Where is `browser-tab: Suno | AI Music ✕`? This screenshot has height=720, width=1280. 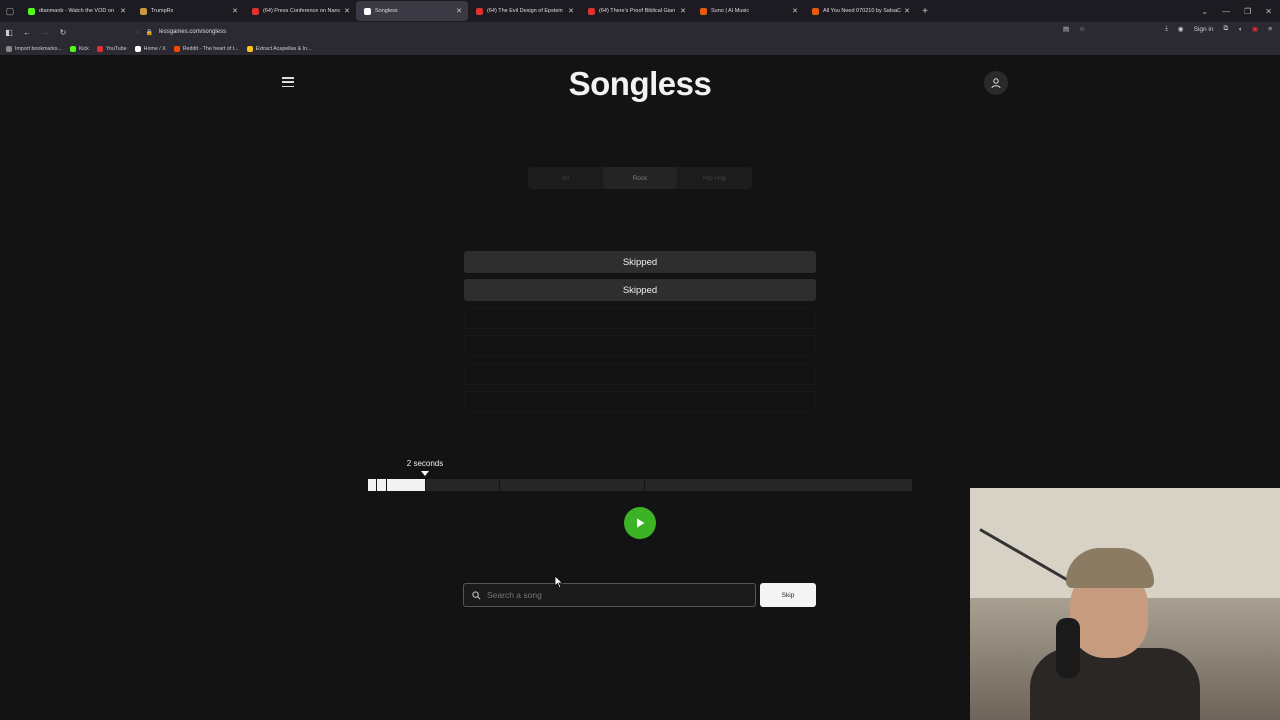 browser-tab: Suno | AI Music ✕ is located at coordinates (748, 11).